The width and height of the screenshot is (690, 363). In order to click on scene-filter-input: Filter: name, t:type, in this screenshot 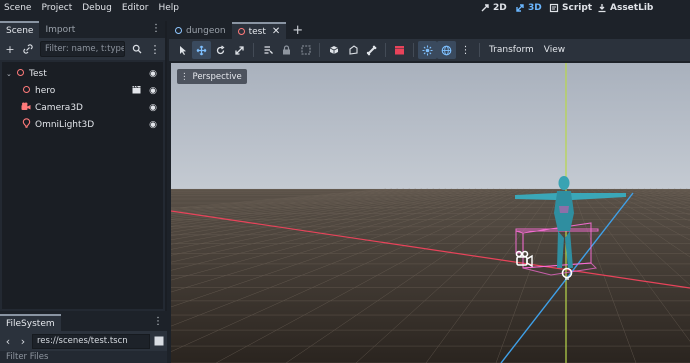, I will do `click(82, 49)`.